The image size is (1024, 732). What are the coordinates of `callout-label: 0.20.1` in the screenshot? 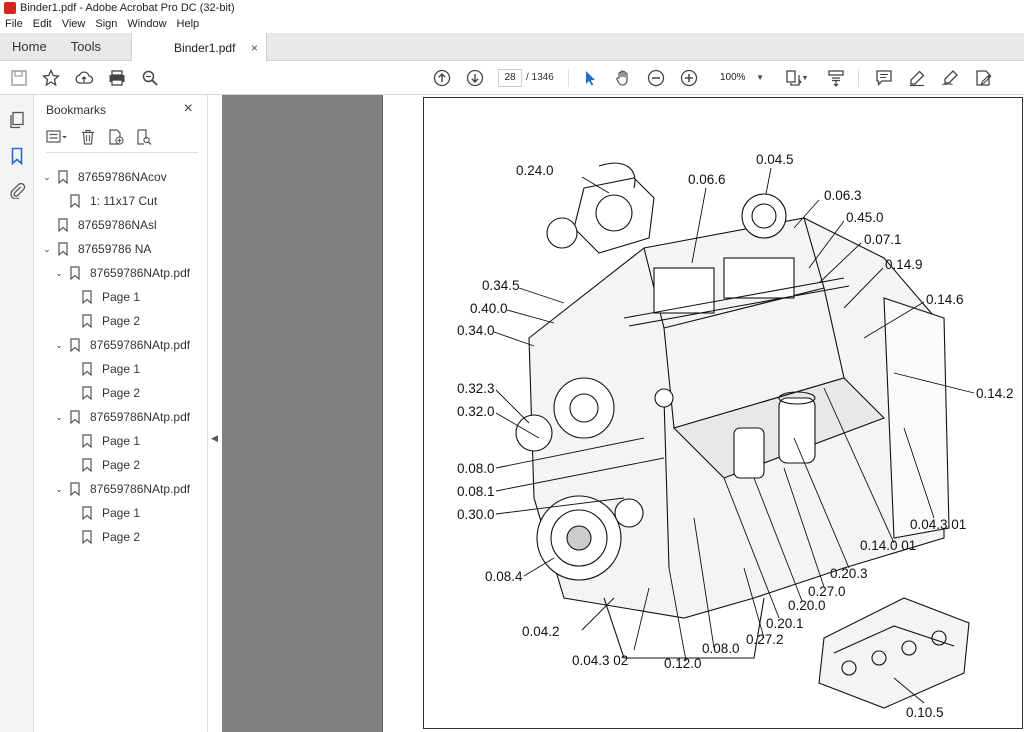 It's located at (785, 623).